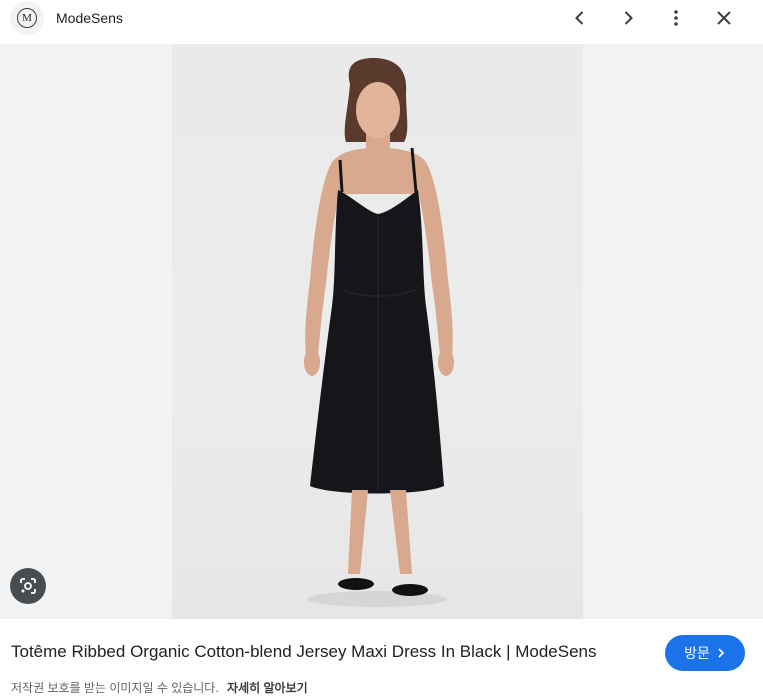 This screenshot has height=700, width=763. I want to click on chevron-left-icon, so click(579, 18).